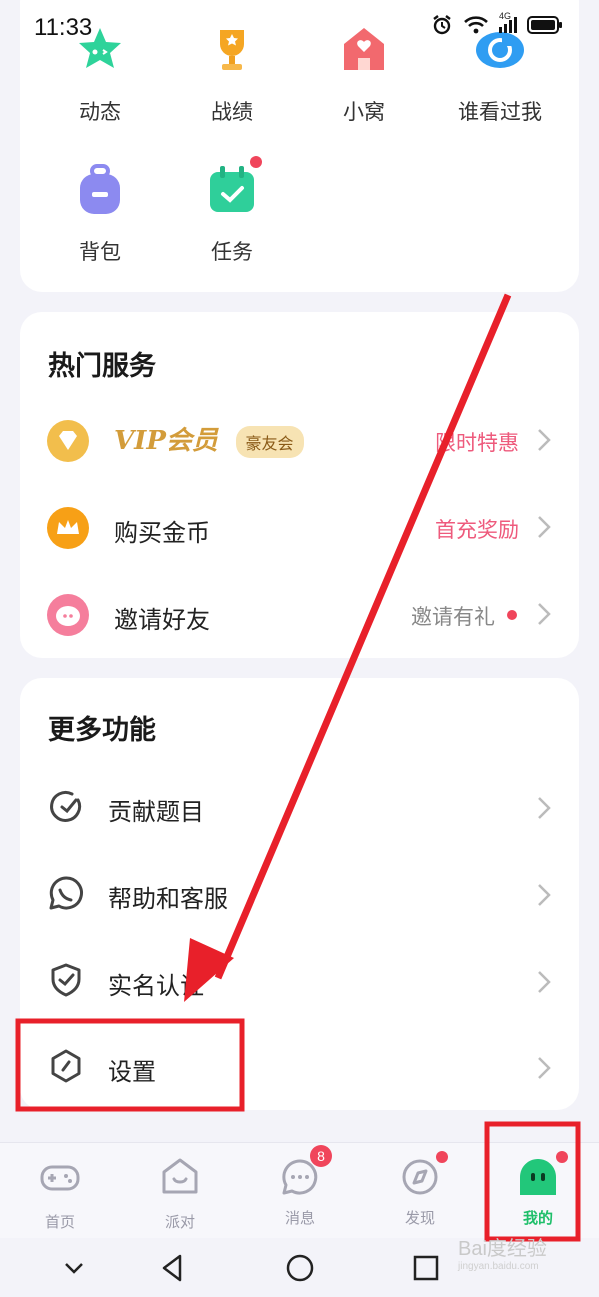  I want to click on status-time: 11:33, so click(63, 27).